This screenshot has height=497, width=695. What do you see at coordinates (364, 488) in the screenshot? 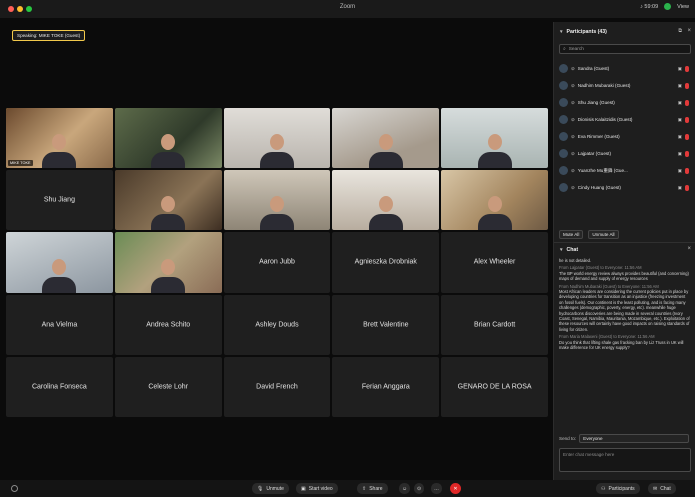
I see `share-icon: ⇧` at bounding box center [364, 488].